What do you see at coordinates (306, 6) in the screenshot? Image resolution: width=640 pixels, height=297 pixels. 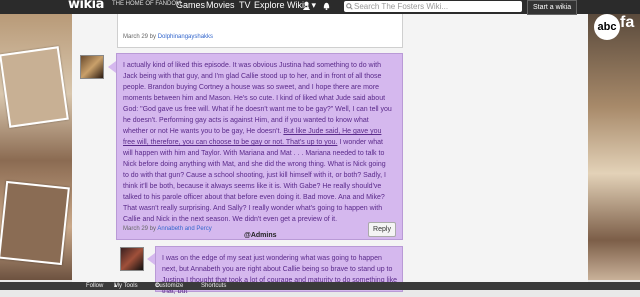 I see `user-icon` at bounding box center [306, 6].